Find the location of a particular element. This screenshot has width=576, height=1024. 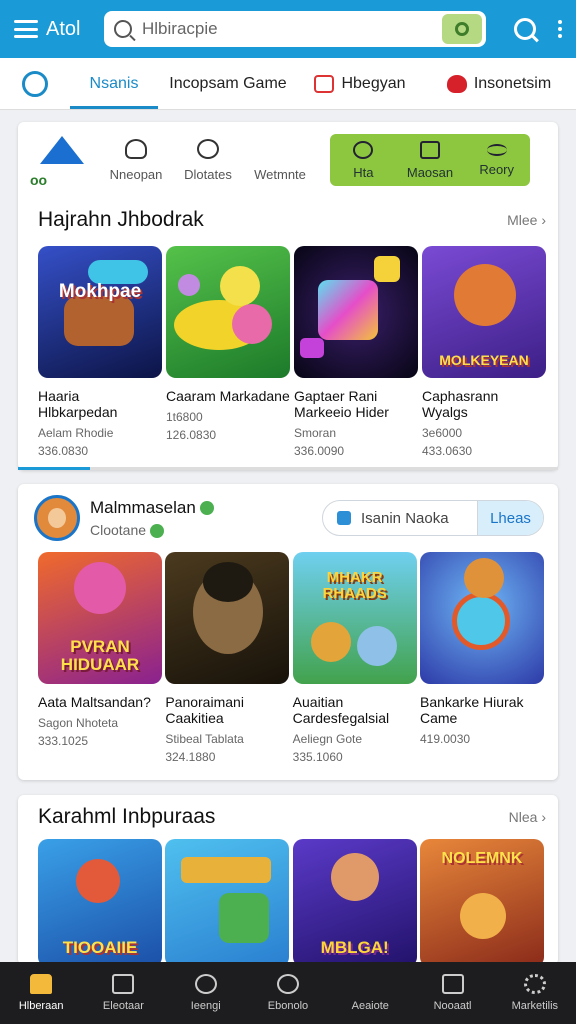

nav-item-home: Hlberaan is located at coordinates (41, 993).